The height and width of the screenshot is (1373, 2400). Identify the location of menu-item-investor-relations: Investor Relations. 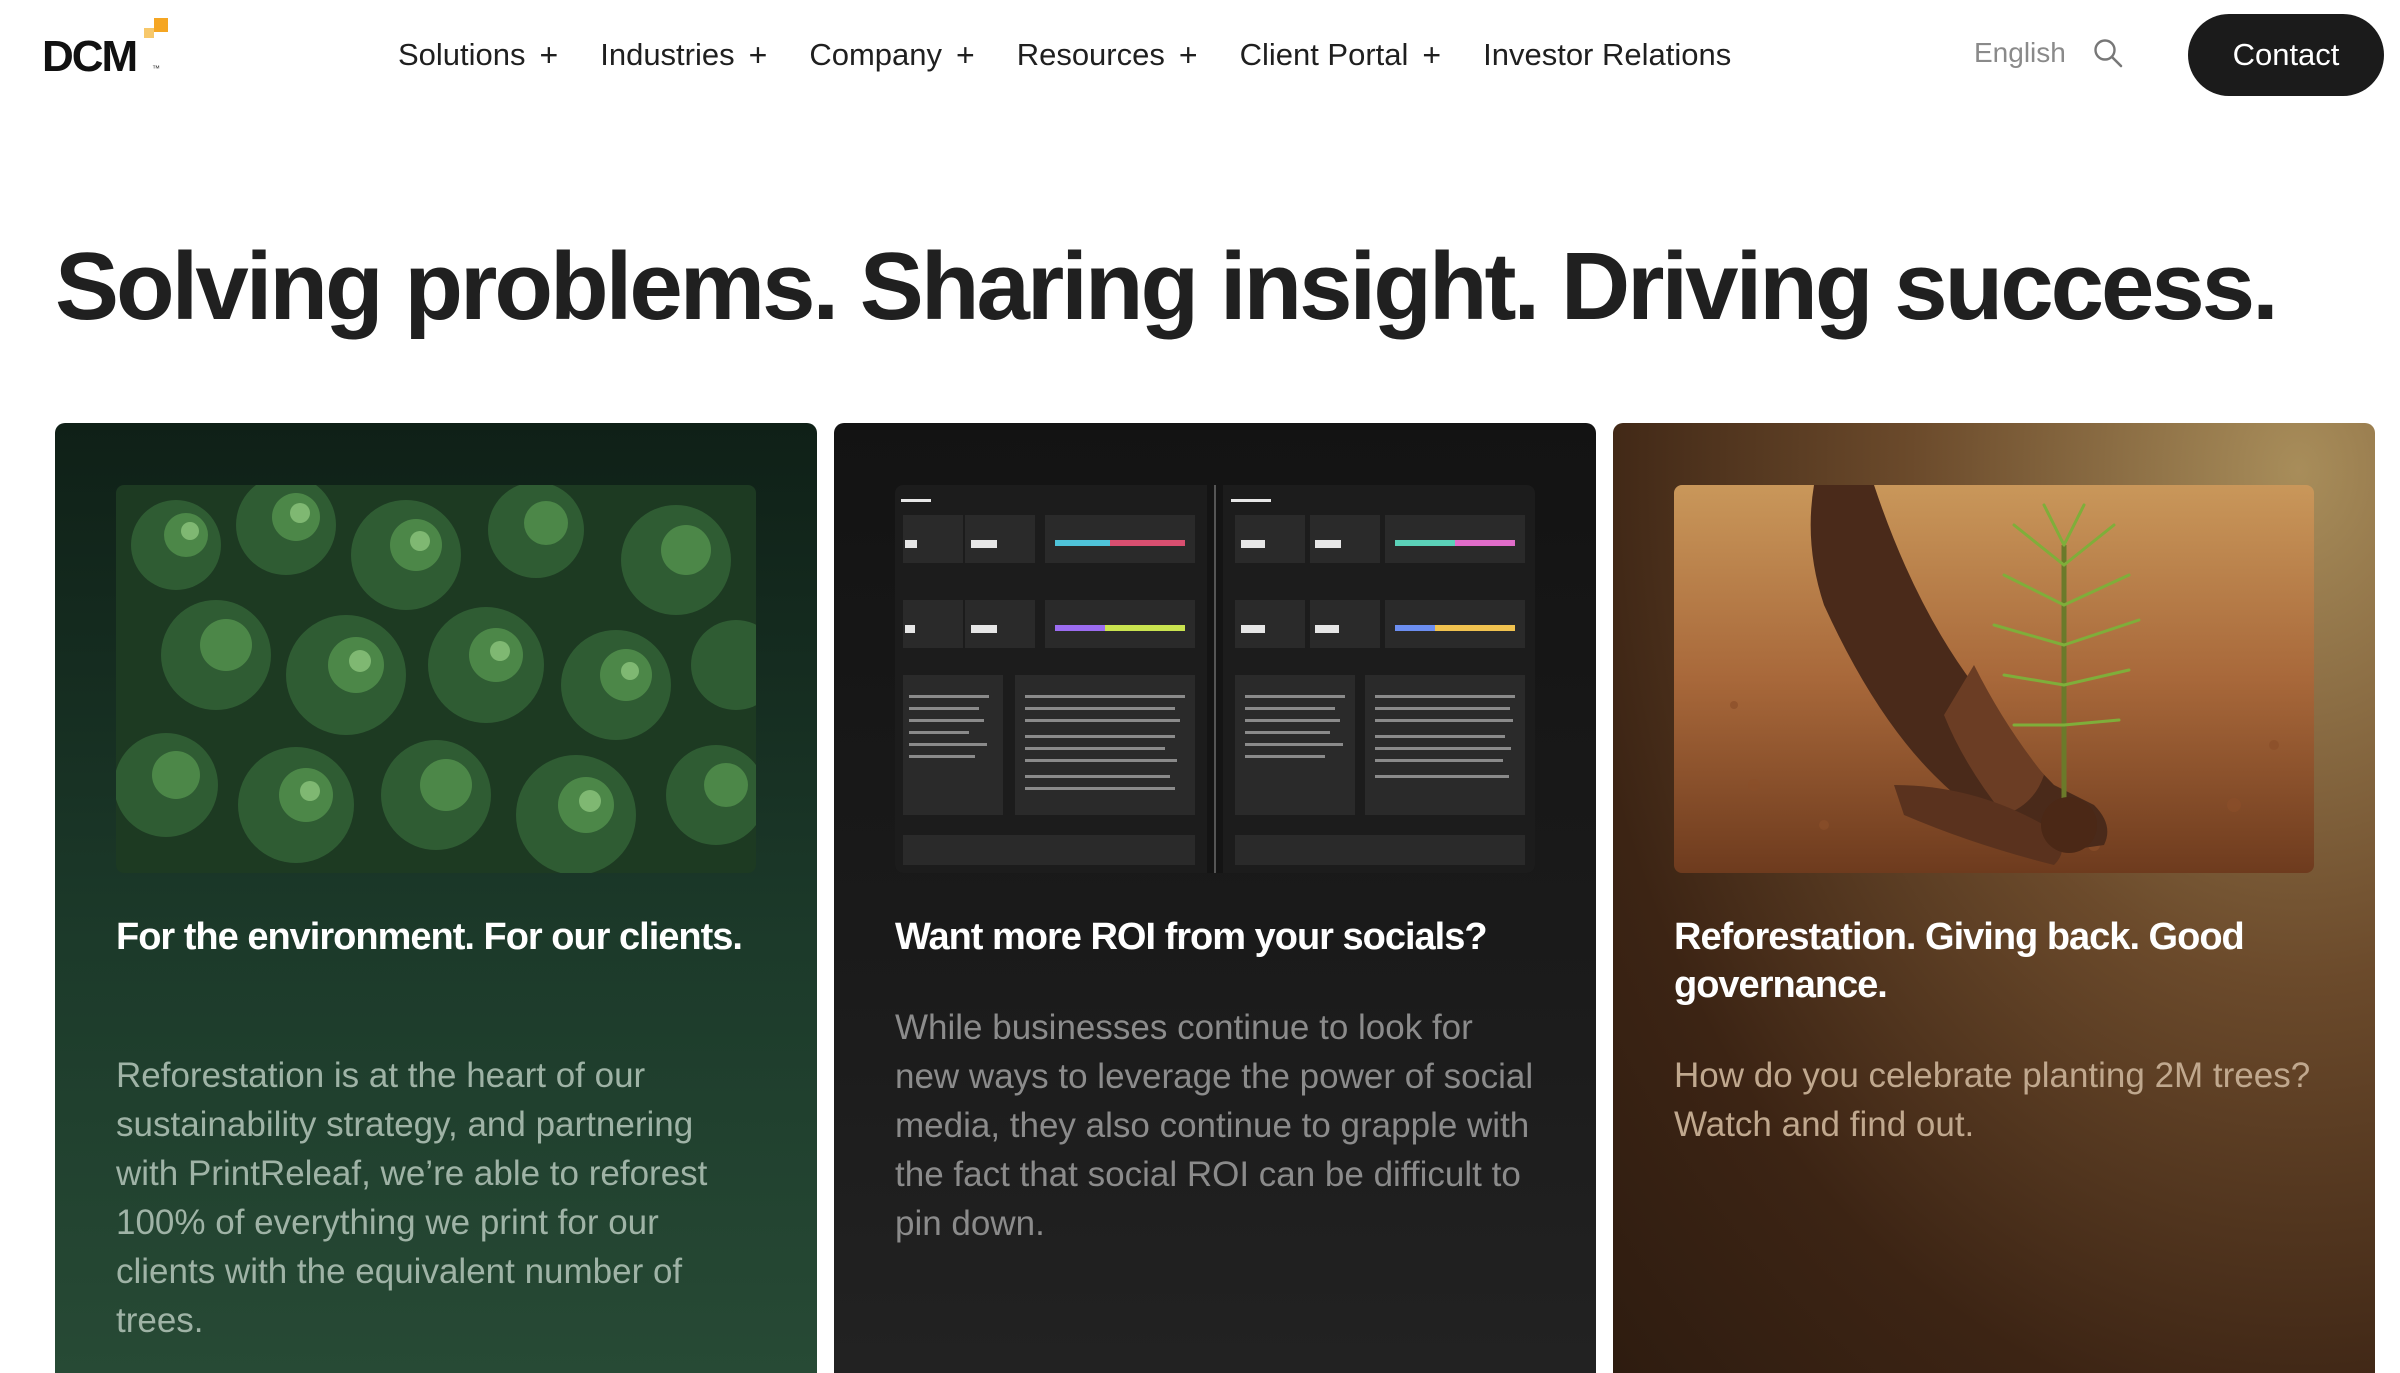
(1607, 55).